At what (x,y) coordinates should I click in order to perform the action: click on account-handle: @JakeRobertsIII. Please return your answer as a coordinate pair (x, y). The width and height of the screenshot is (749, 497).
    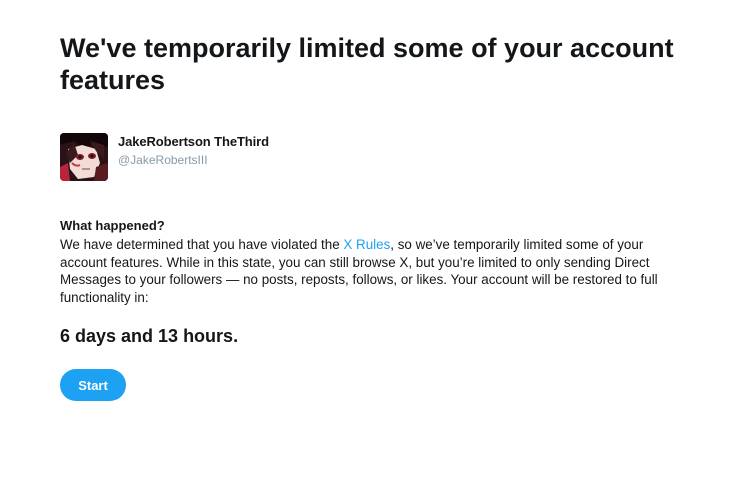
    Looking at the image, I should click on (163, 160).